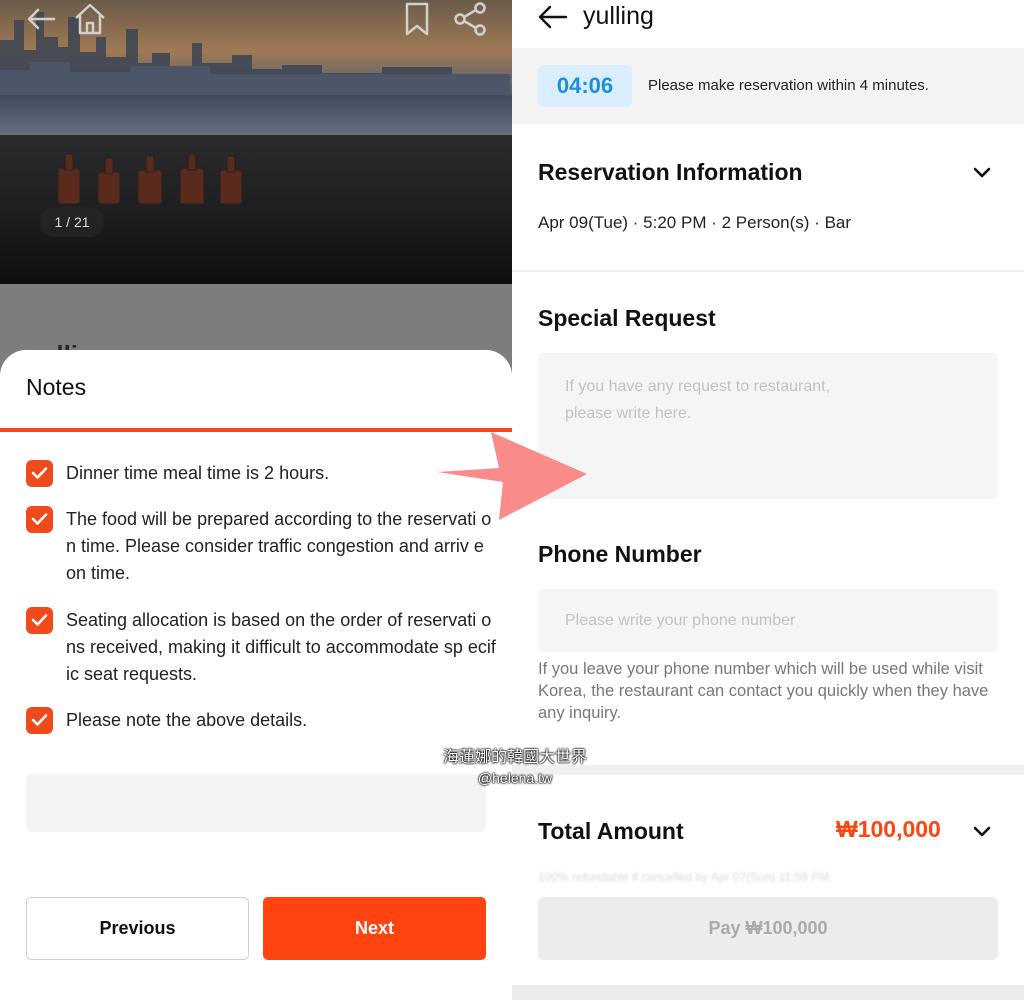  What do you see at coordinates (256, 430) in the screenshot?
I see `sheet-divider` at bounding box center [256, 430].